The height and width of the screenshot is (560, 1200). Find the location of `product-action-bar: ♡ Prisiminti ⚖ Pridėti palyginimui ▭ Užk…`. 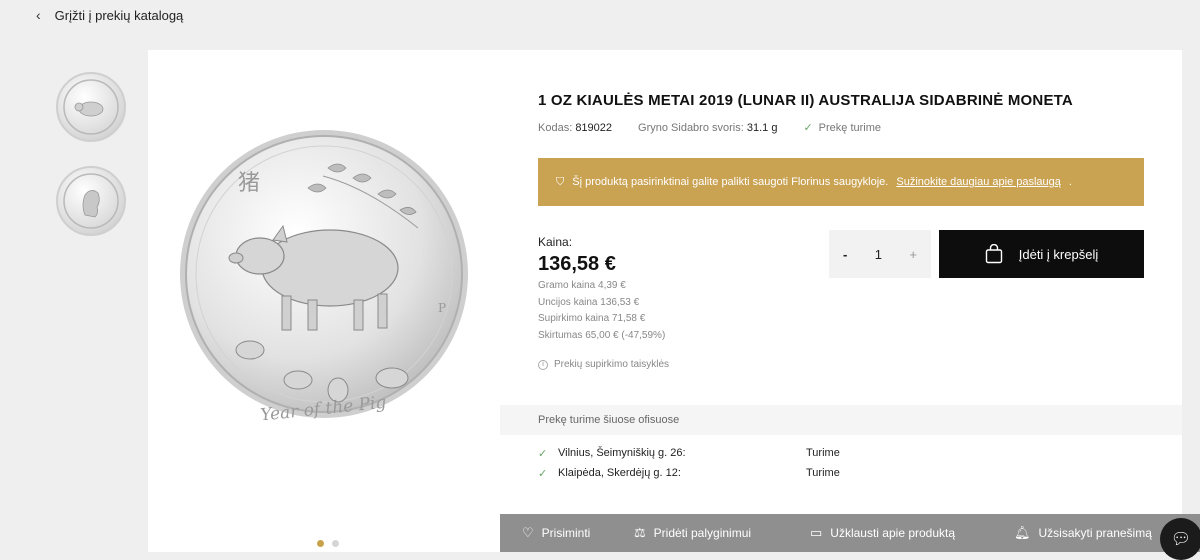

product-action-bar: ♡ Prisiminti ⚖ Pridėti palyginimui ▭ Užk… is located at coordinates (850, 533).